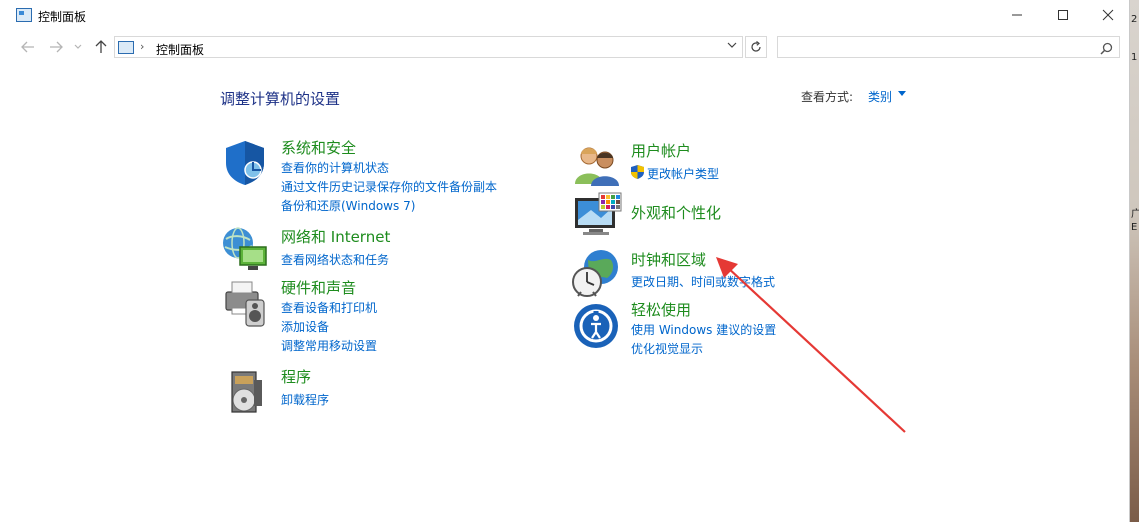  Describe the element at coordinates (335, 167) in the screenshot. I see `link-view-computer-status: 查看你的计算机状态` at that location.